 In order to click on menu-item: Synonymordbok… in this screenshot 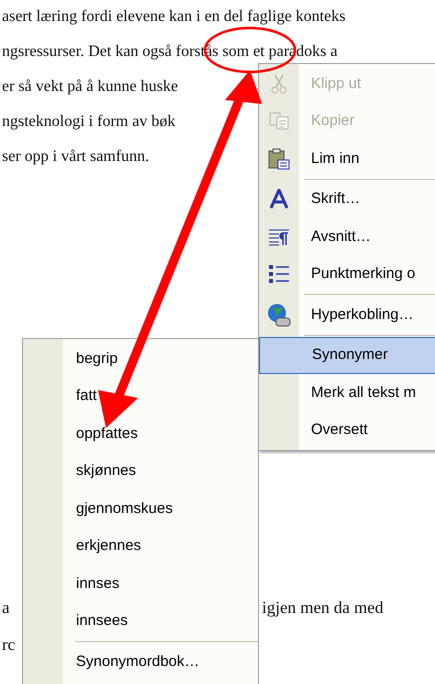, I will do `click(138, 661)`.